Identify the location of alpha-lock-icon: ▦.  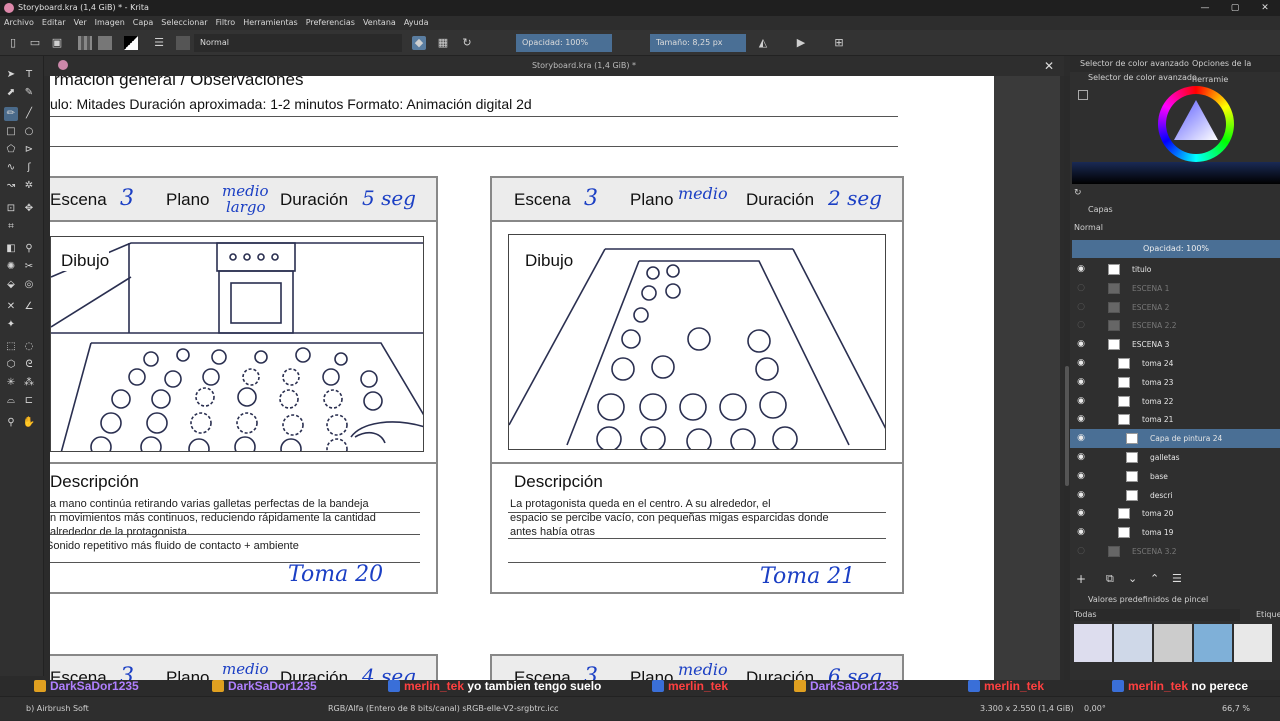
(443, 43).